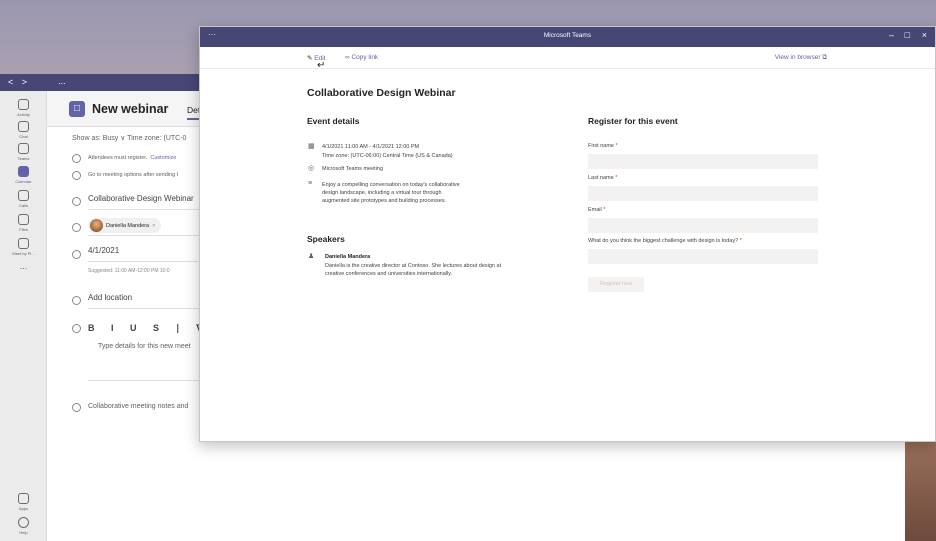 The image size is (936, 541). What do you see at coordinates (603, 146) in the screenshot?
I see `first-name-label: First name *` at bounding box center [603, 146].